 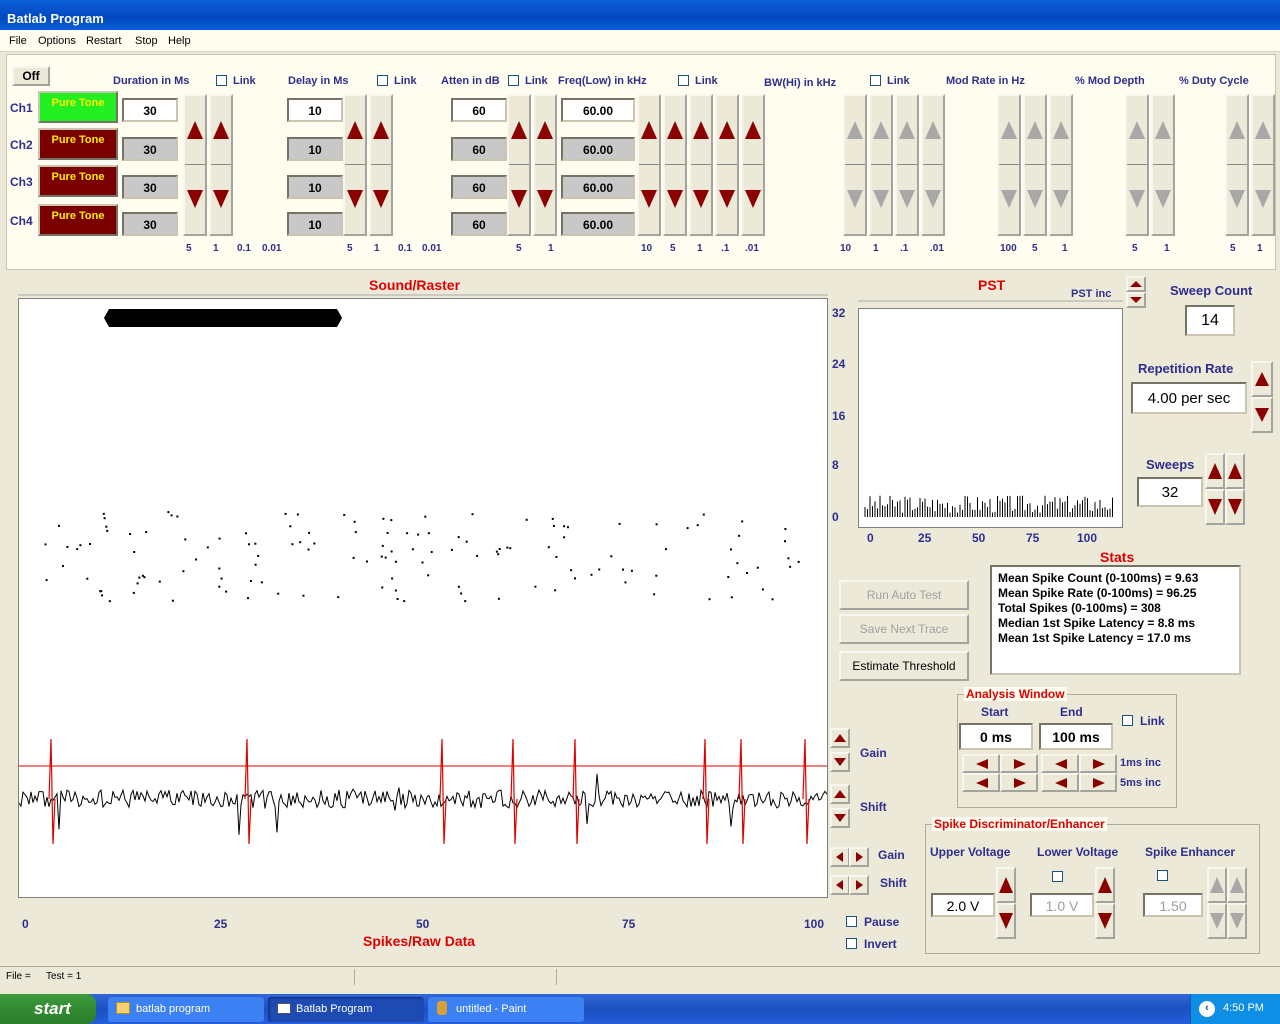 What do you see at coordinates (18, 41) in the screenshot?
I see `menu-file: File` at bounding box center [18, 41].